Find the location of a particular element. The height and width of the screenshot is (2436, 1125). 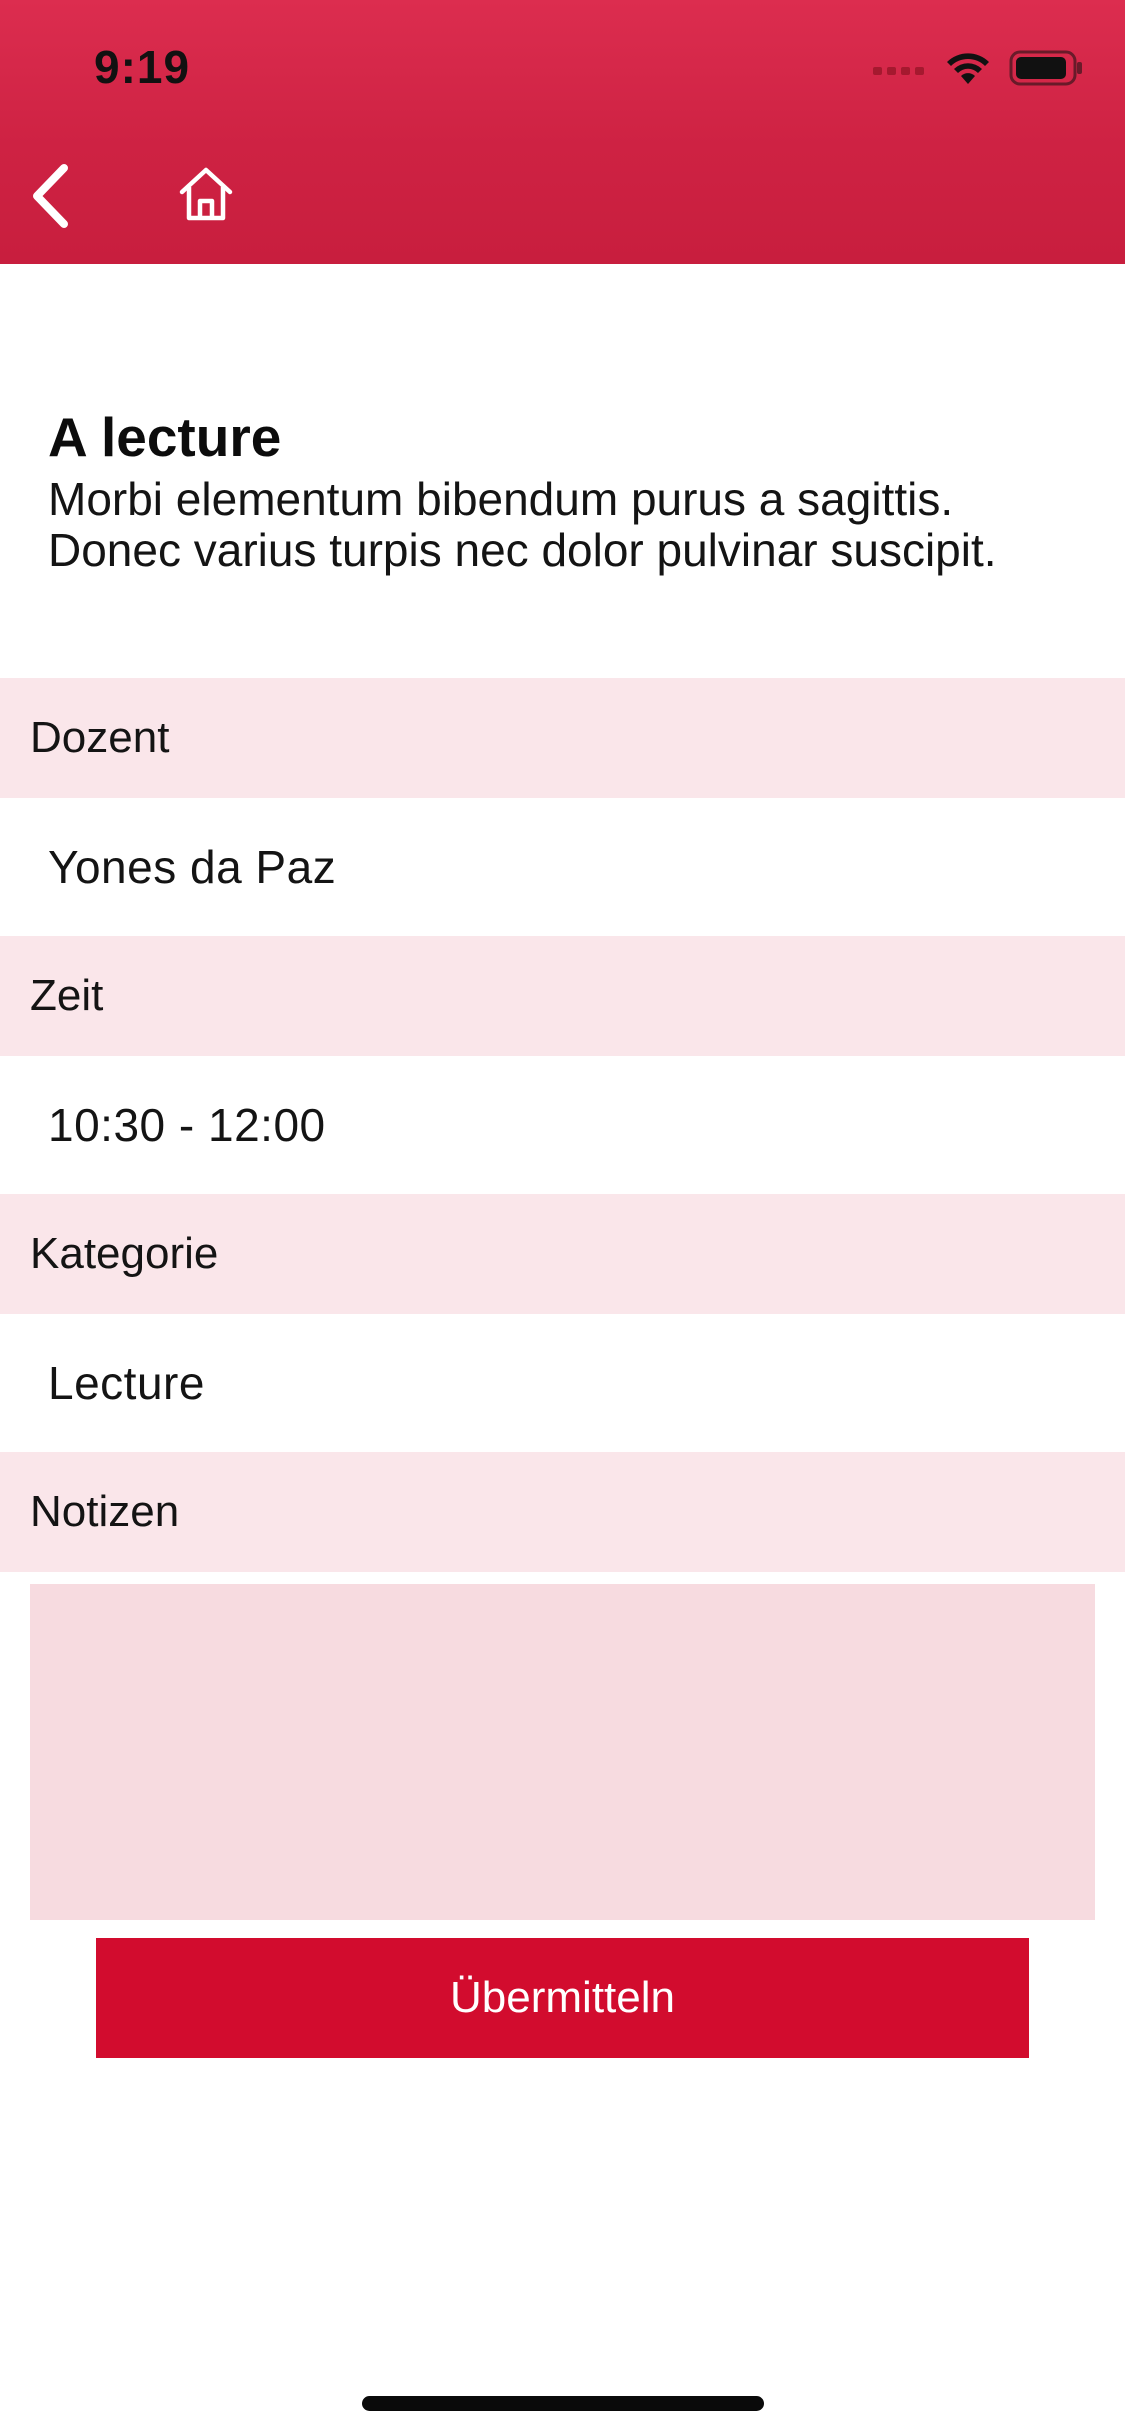

section-label-notes: Notizen is located at coordinates (105, 1511).